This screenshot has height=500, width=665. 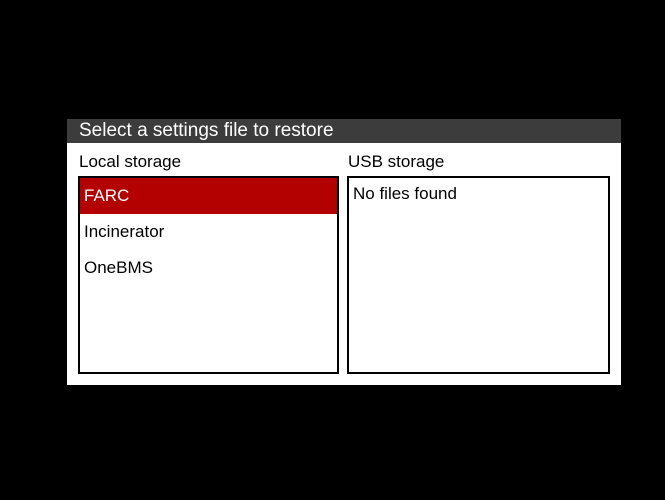 What do you see at coordinates (208, 268) in the screenshot?
I see `file-item-onebms: OneBMS` at bounding box center [208, 268].